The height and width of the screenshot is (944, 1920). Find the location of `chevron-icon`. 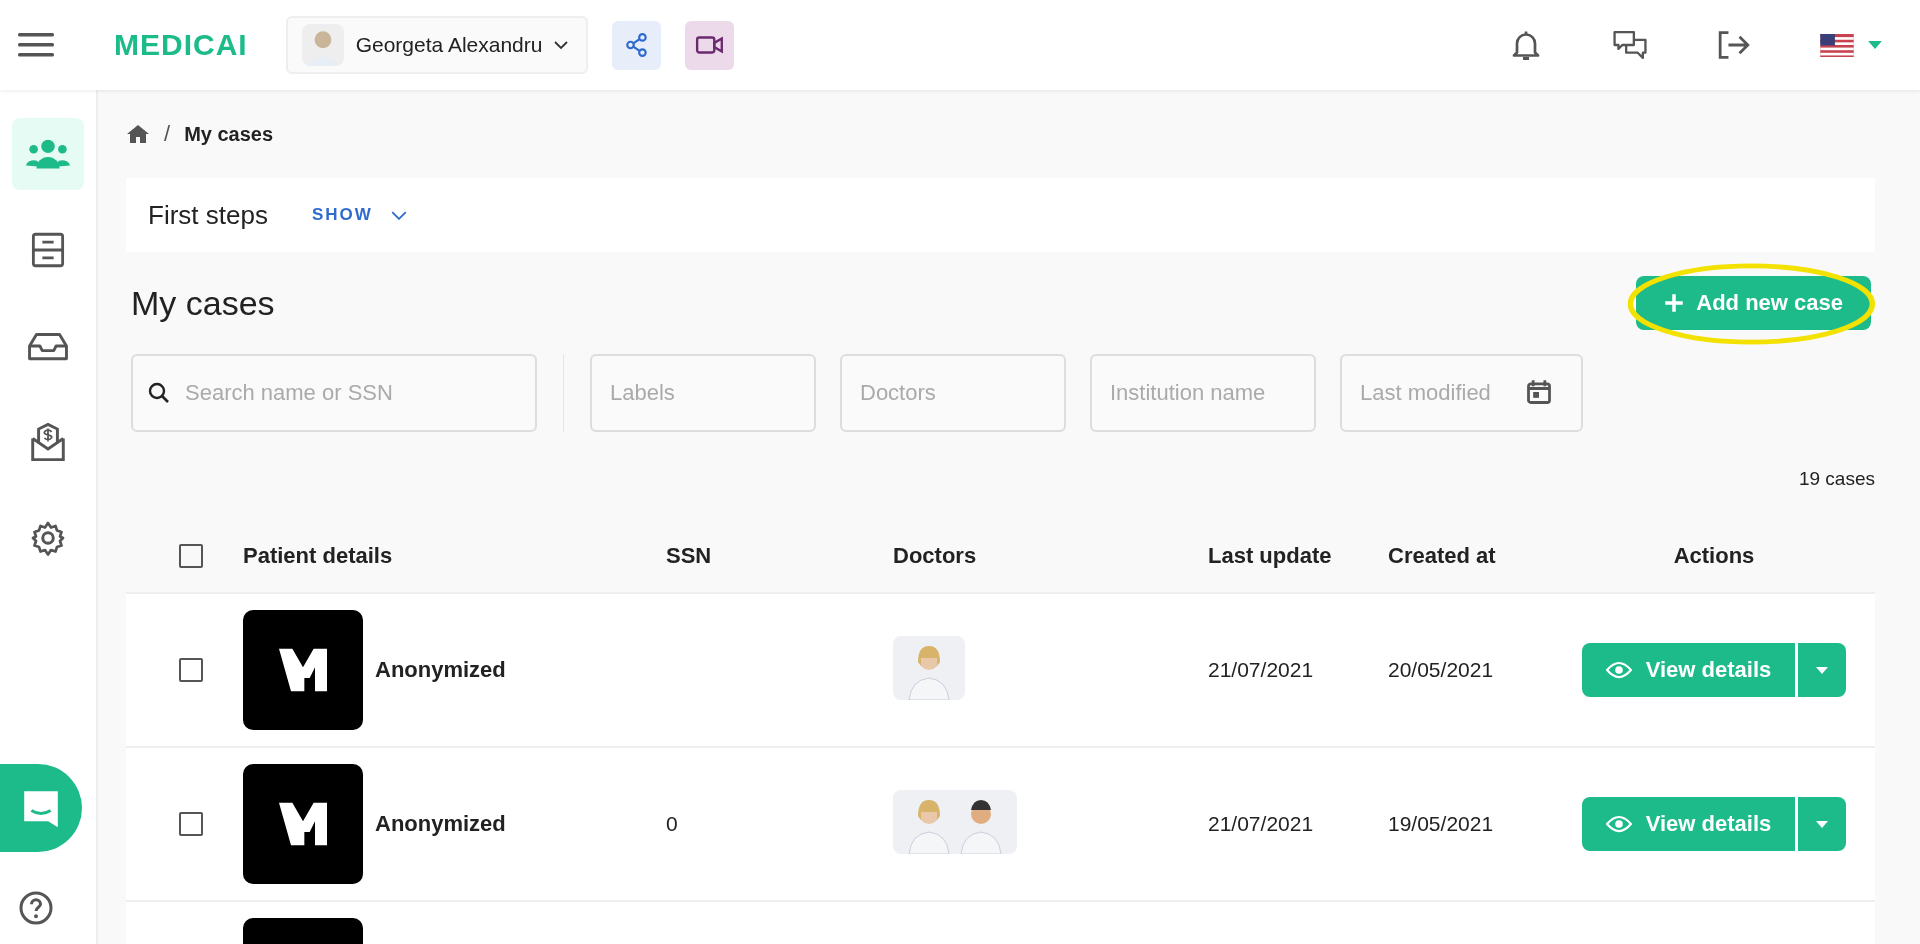

chevron-icon is located at coordinates (398, 215).